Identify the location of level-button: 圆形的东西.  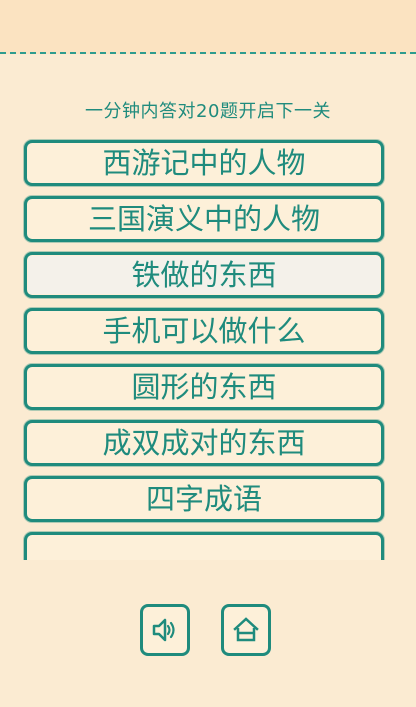
(204, 387).